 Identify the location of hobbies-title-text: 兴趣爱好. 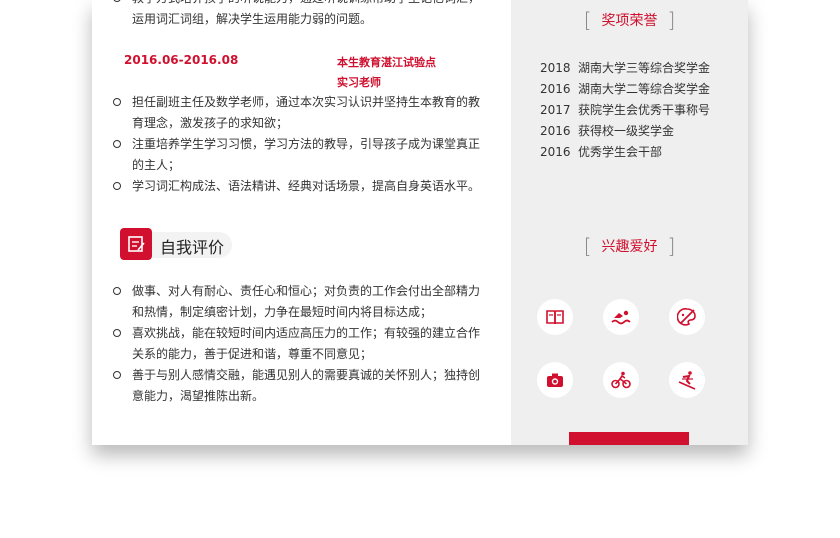
(629, 247).